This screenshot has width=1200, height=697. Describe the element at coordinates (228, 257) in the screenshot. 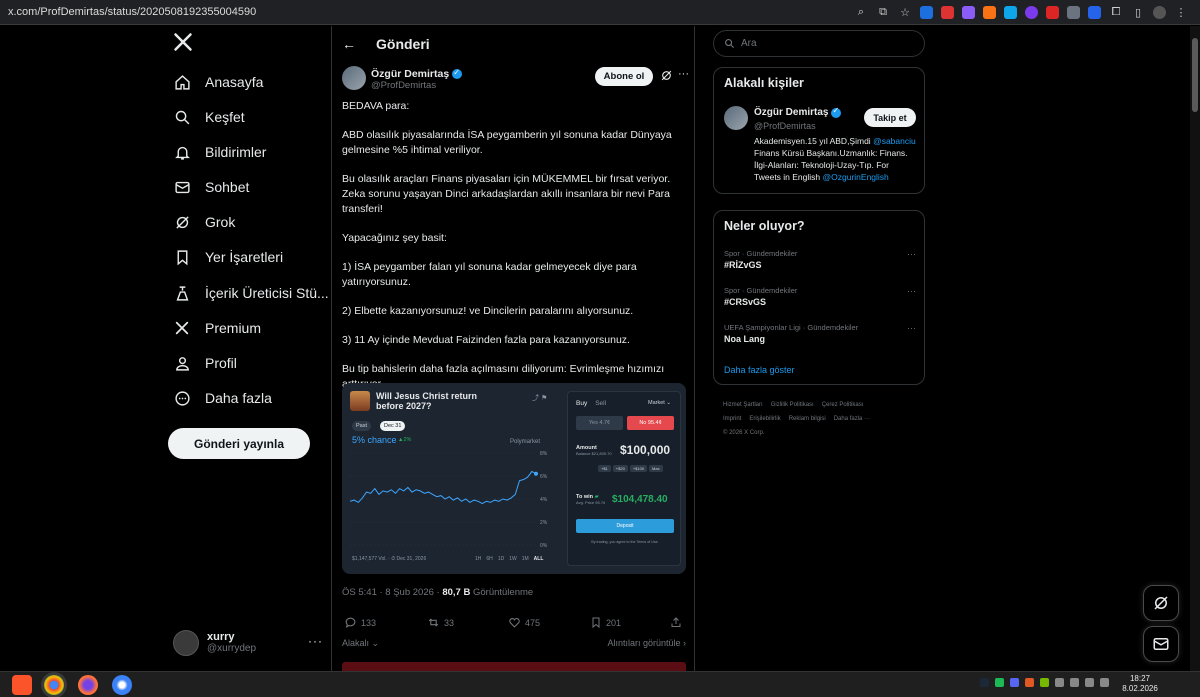

I see `nav-item-bookmarks: Yer İşaretleri` at that location.